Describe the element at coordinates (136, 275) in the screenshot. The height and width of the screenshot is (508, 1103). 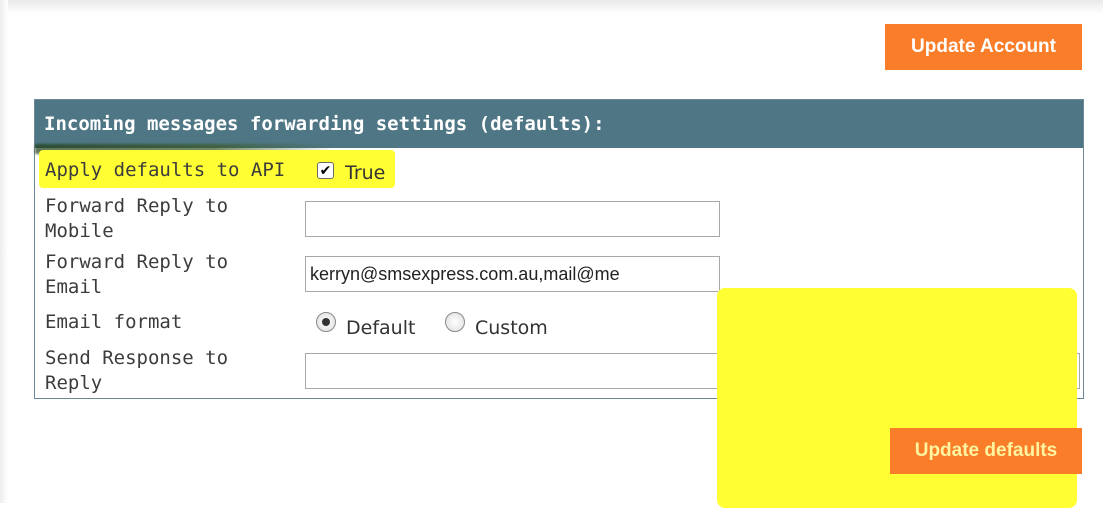
I see `forward-email-label: Forward Reply to Email` at that location.